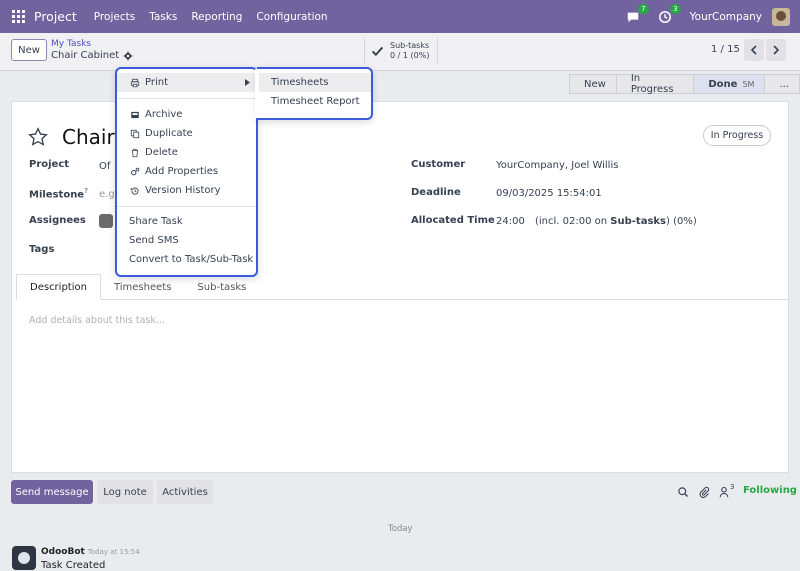 The height and width of the screenshot is (571, 800). I want to click on submenu-timesheet-report: Timesheet Report, so click(315, 101).